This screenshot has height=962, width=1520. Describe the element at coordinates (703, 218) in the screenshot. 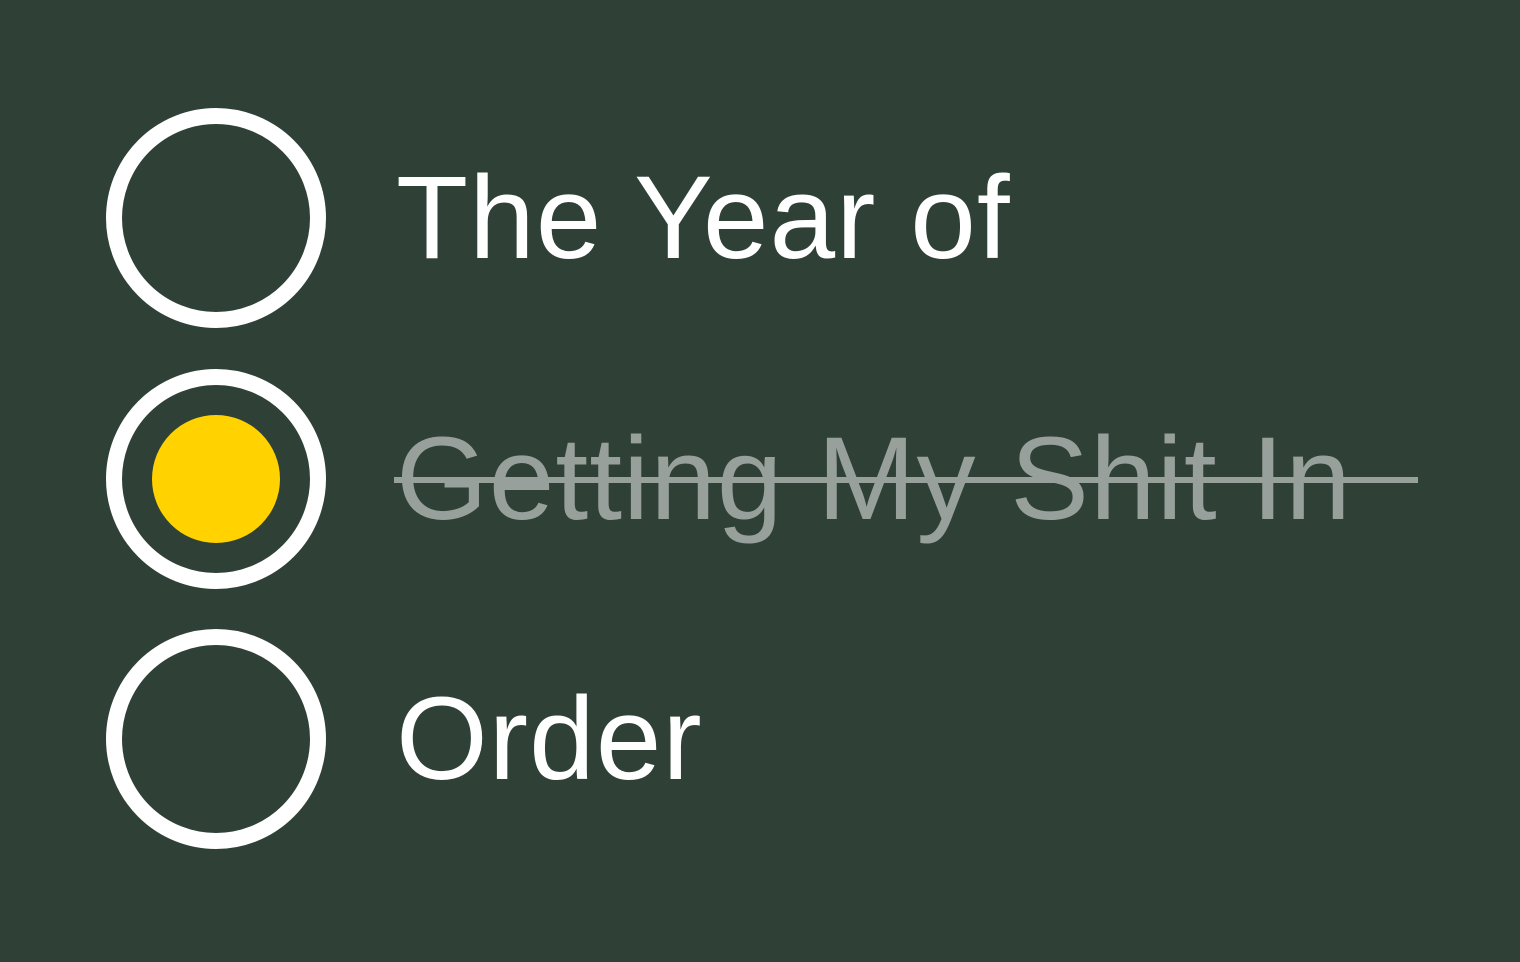

I see `option-label: The Year of` at that location.